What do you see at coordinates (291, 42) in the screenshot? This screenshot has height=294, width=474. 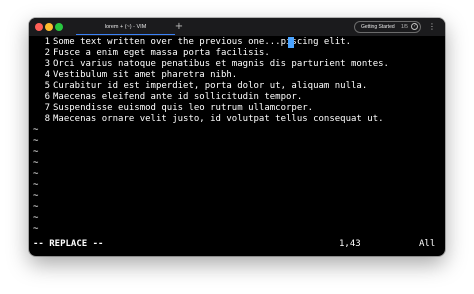 I see `text-cursor` at bounding box center [291, 42].